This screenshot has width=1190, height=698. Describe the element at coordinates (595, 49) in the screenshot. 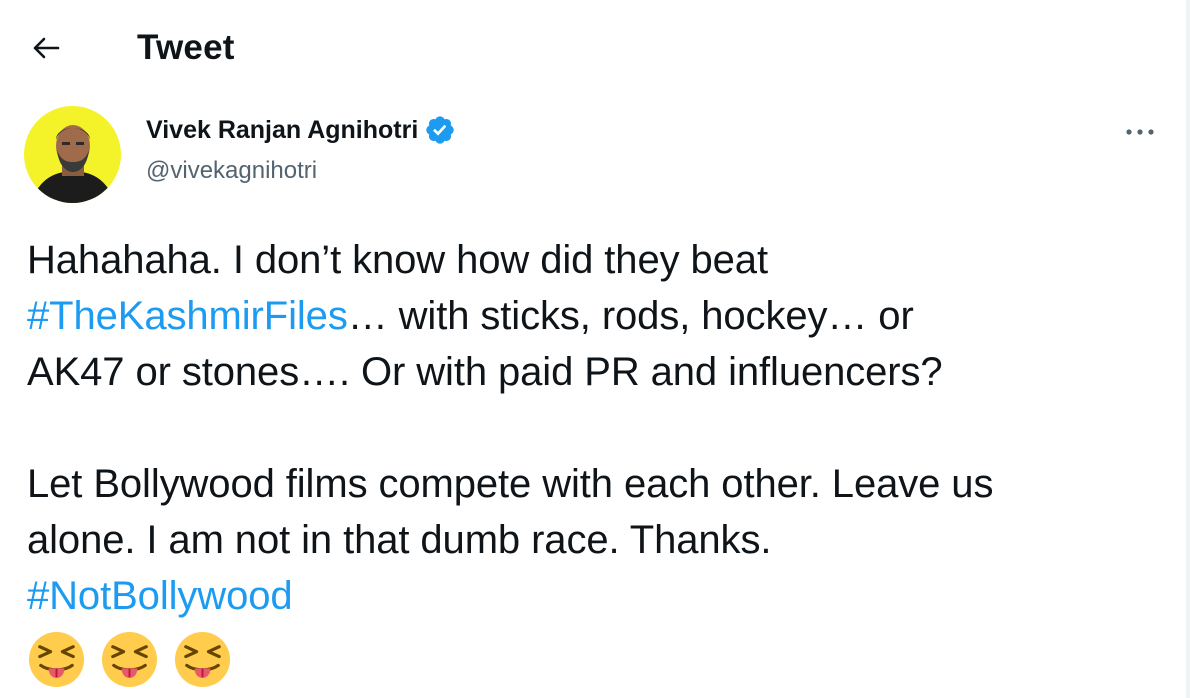

I see `header: Tweet` at that location.